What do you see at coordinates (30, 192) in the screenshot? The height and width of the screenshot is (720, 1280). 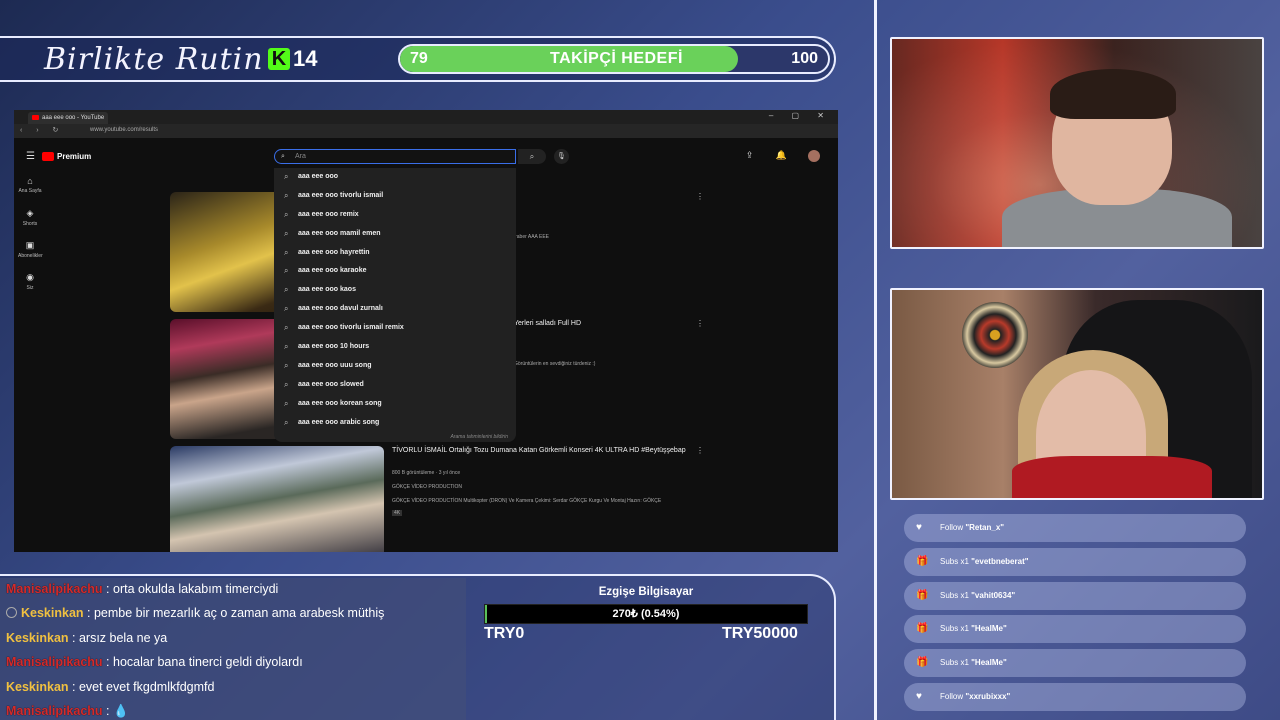 I see `sidebar-item-home: ⌂ Ana Sayfa` at bounding box center [30, 192].